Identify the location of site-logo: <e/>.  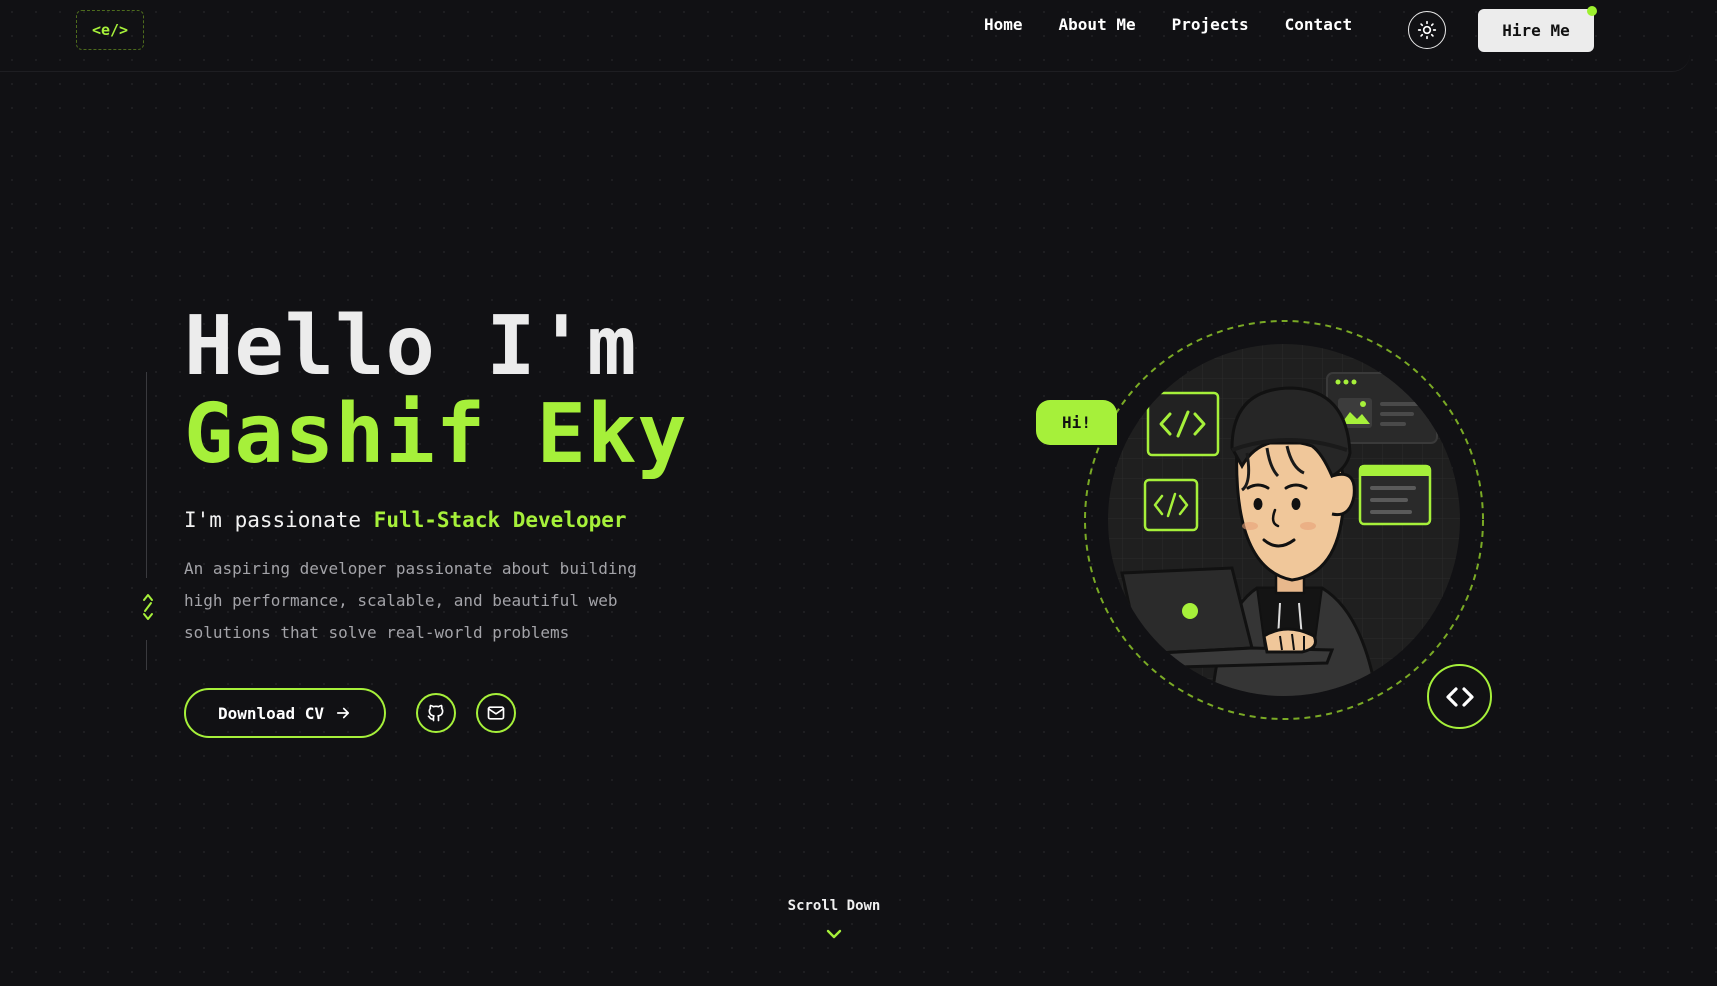
(110, 30).